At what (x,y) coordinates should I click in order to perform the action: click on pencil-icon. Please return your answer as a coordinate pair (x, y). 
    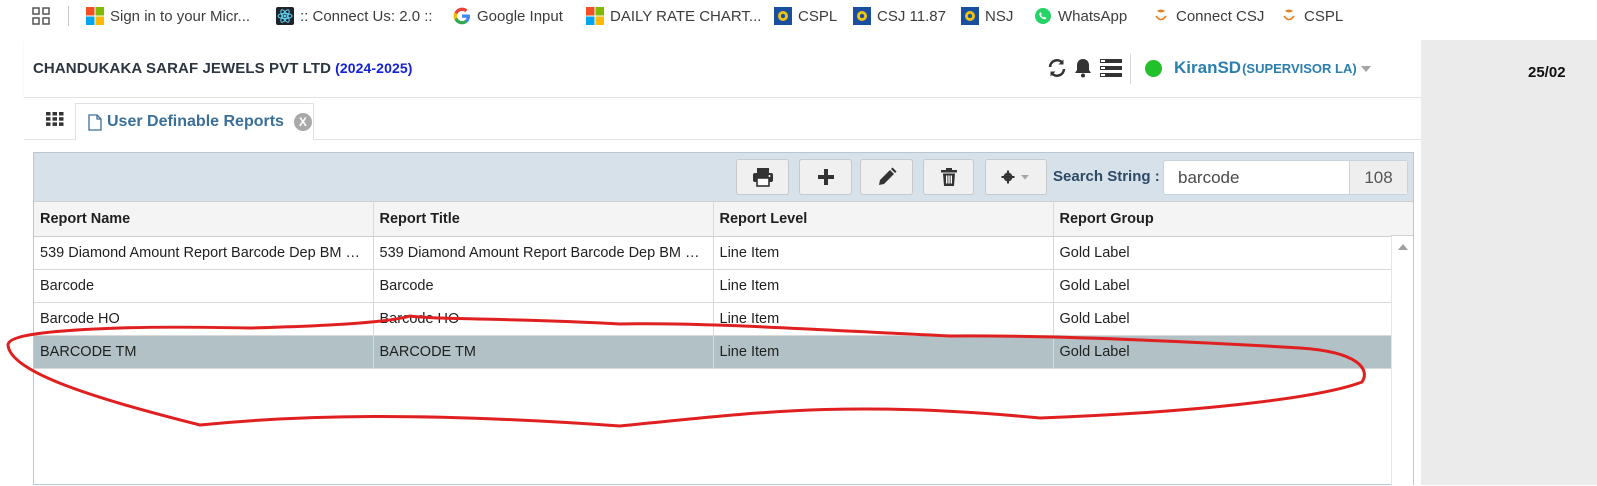
    Looking at the image, I should click on (887, 176).